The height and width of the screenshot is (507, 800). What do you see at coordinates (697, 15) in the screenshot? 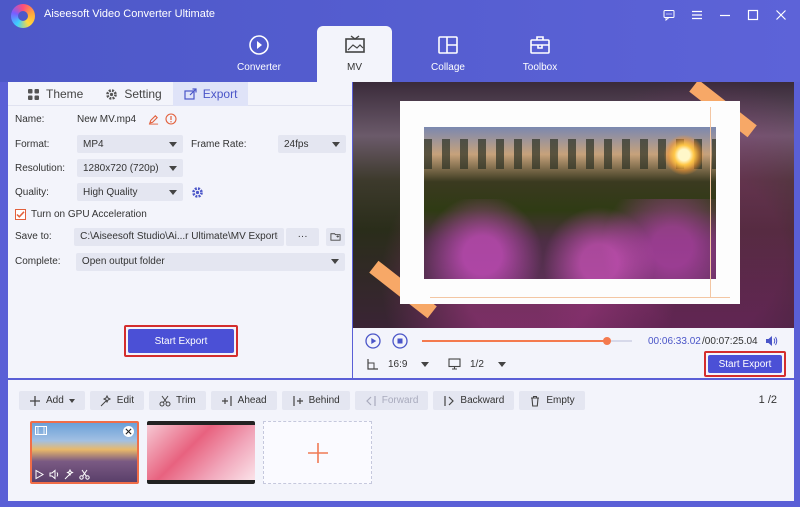
I see `menu-icon` at bounding box center [697, 15].